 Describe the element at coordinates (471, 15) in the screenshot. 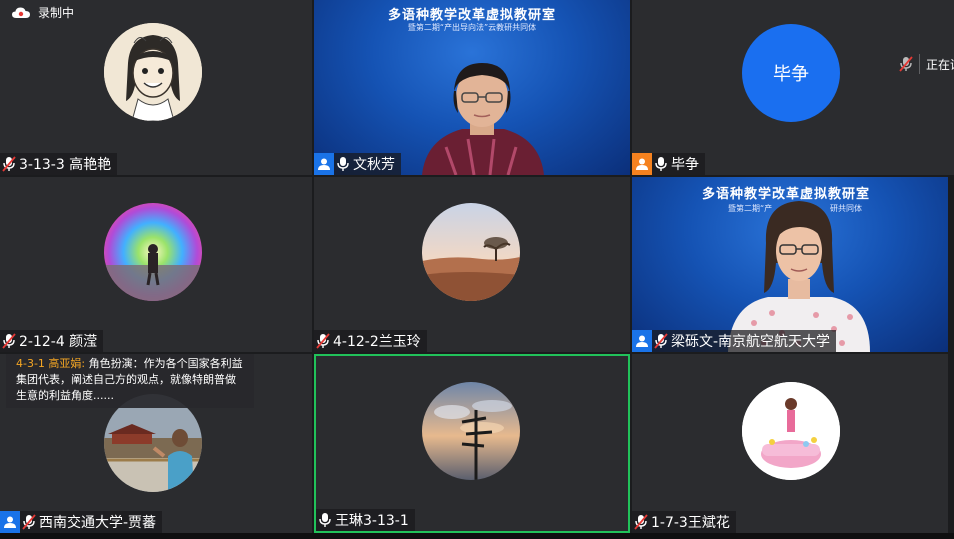

I see `conference-title: 多语种教学改革虚拟教研室` at that location.